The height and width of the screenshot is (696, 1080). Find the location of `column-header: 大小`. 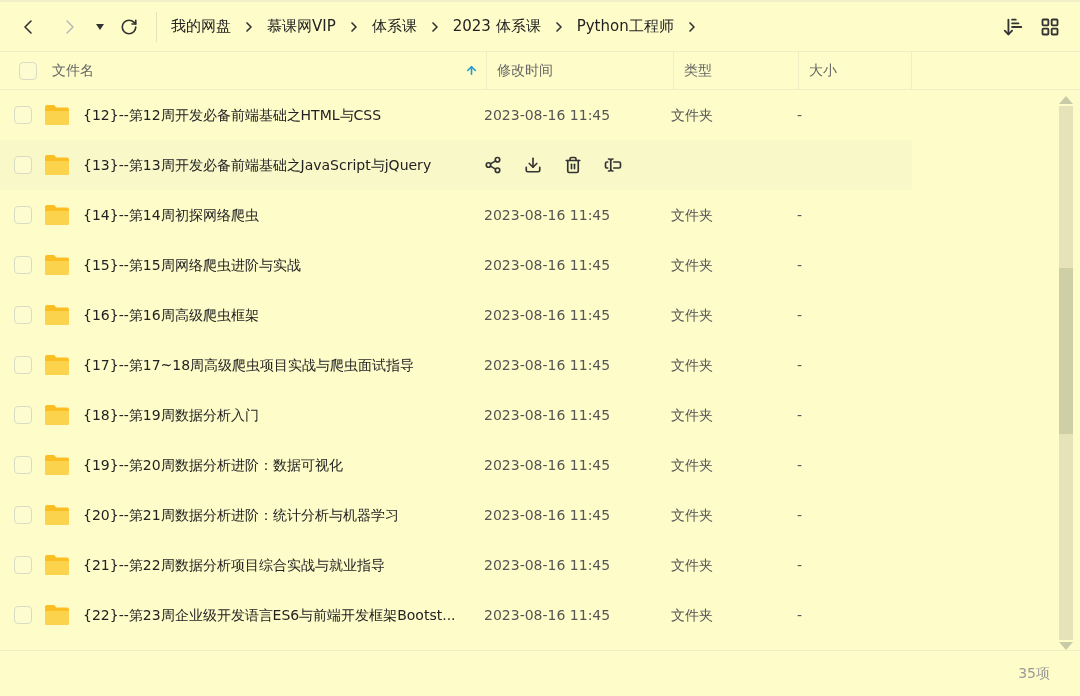

column-header: 大小 is located at coordinates (823, 70).